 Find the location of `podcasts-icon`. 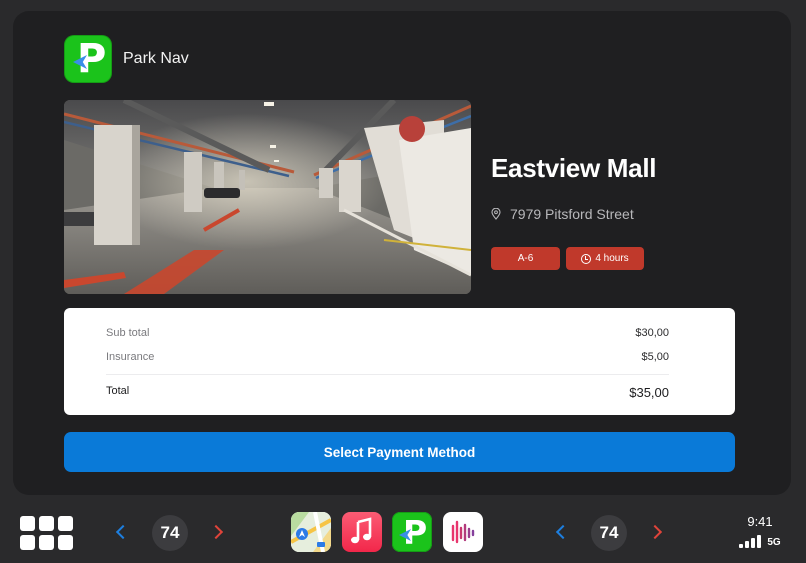

podcasts-icon is located at coordinates (463, 532).